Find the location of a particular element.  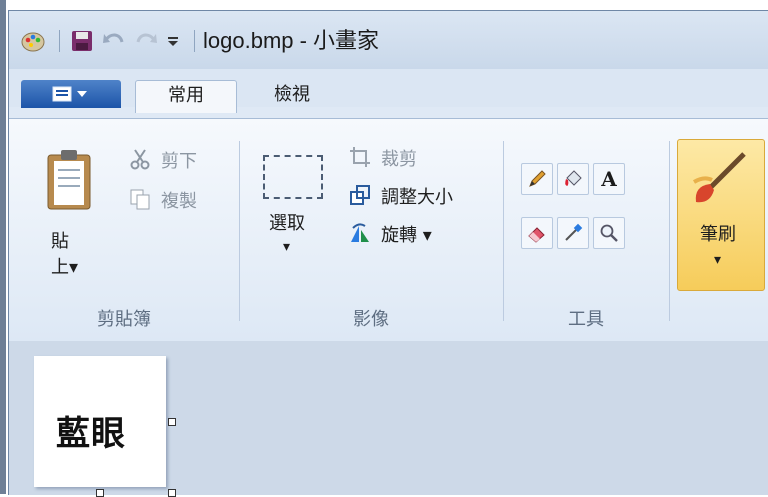

save-icon is located at coordinates (82, 41).